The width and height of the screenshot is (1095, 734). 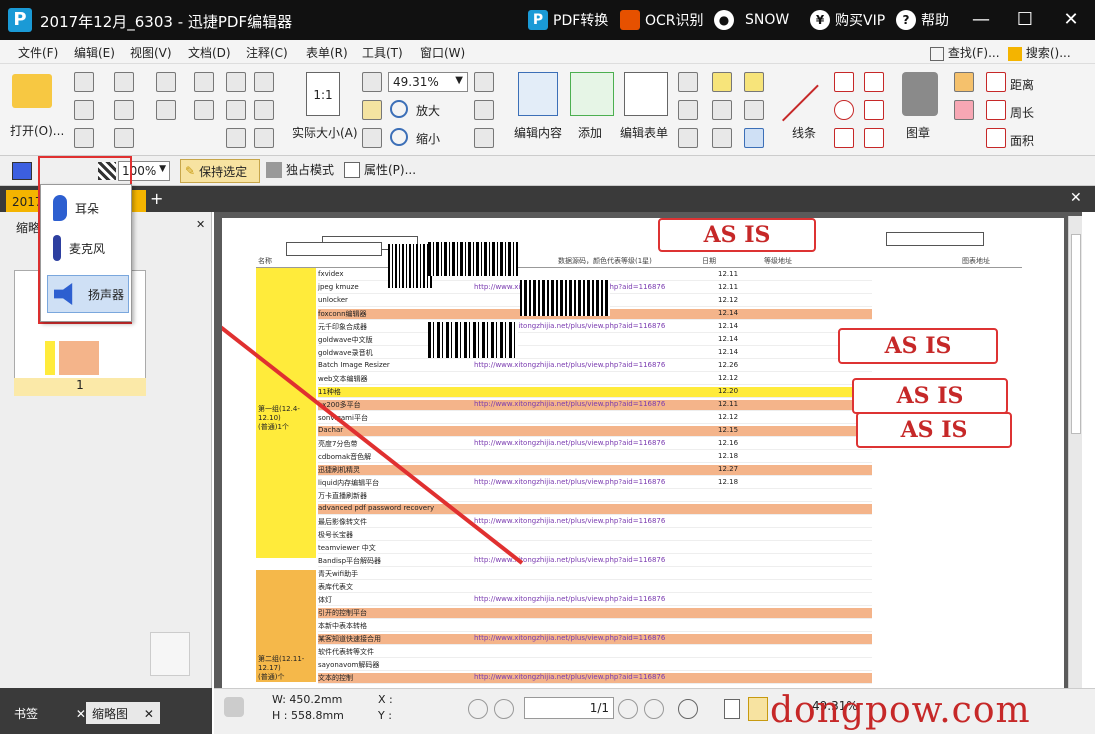 I want to click on print-icon, so click(x=84, y=110).